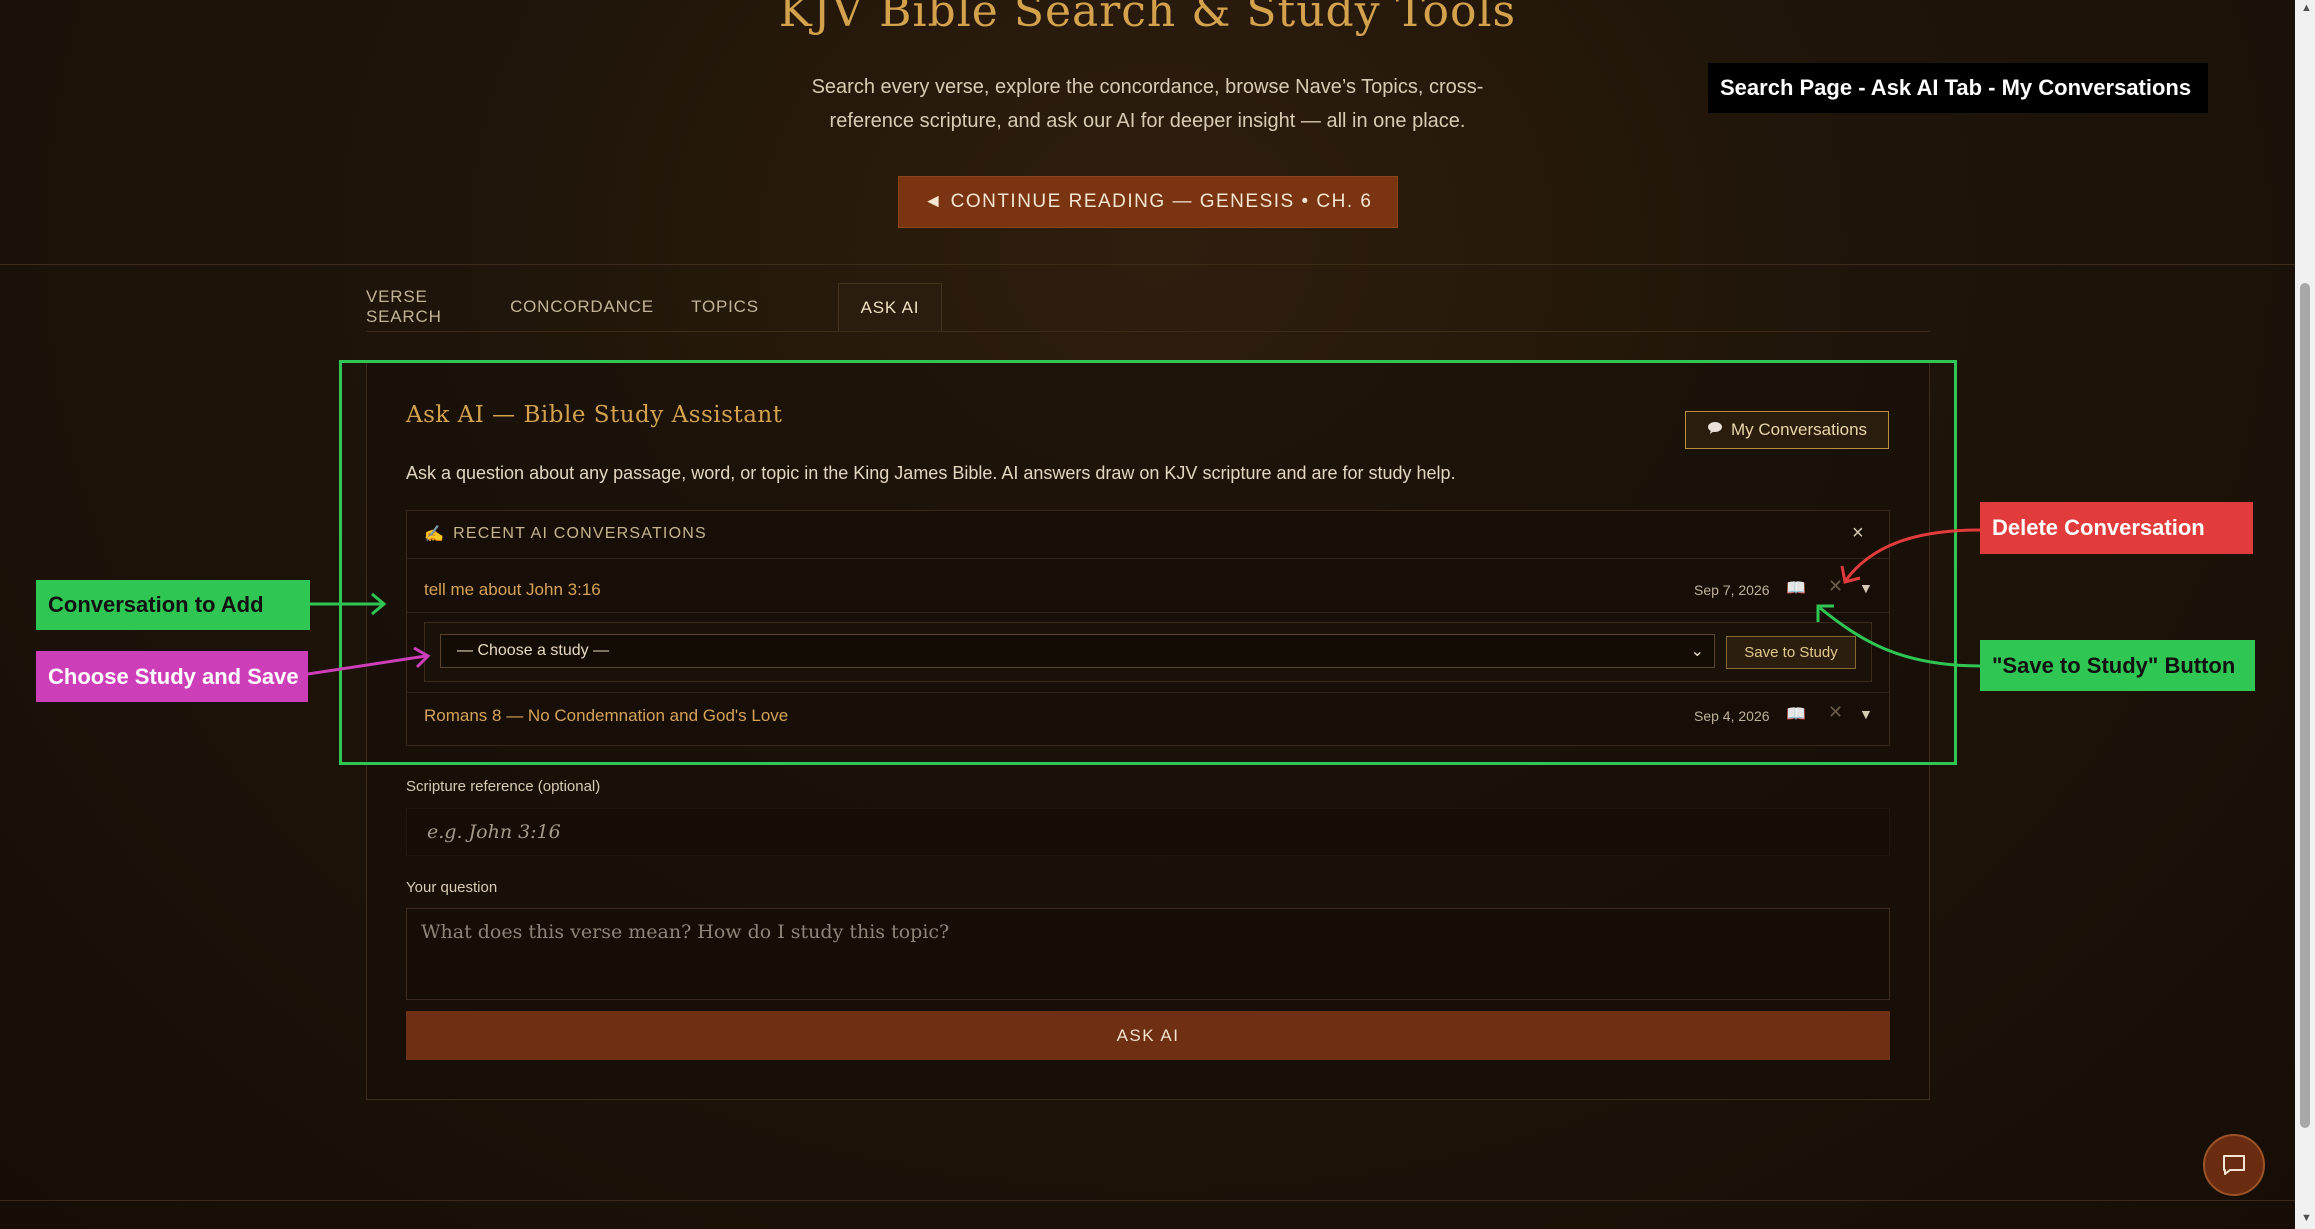 This screenshot has width=2315, height=1229. What do you see at coordinates (2306, 1218) in the screenshot?
I see `scroll-down-icon: ▼` at bounding box center [2306, 1218].